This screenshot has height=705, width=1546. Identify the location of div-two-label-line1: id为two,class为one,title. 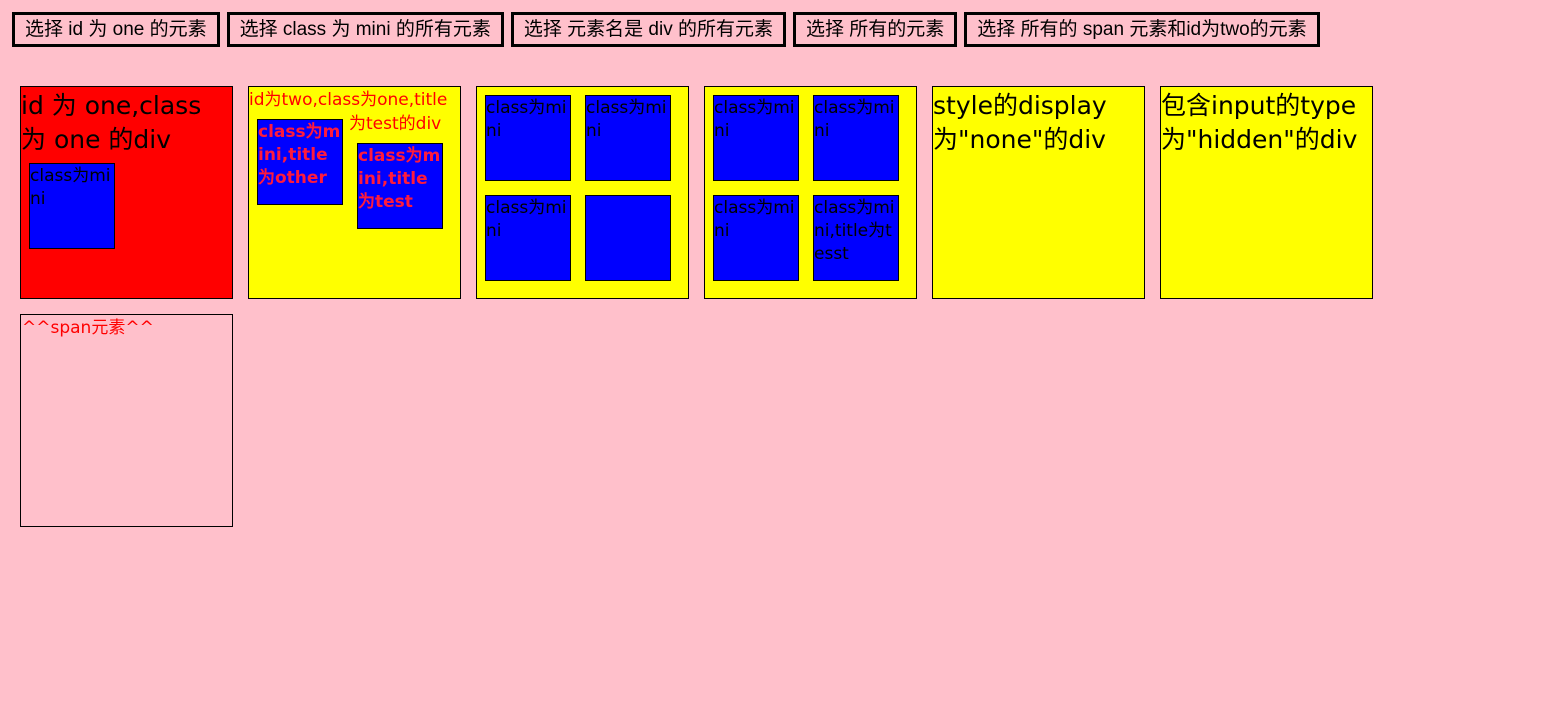
(348, 100).